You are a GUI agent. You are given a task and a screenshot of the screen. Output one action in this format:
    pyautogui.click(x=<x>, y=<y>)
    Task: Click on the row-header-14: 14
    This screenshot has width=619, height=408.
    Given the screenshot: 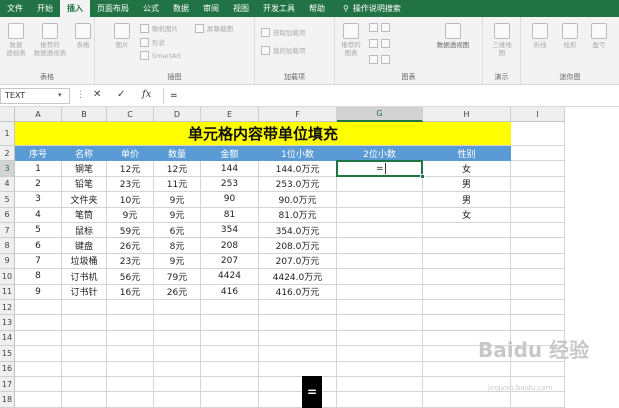 What is the action you would take?
    pyautogui.click(x=7, y=338)
    